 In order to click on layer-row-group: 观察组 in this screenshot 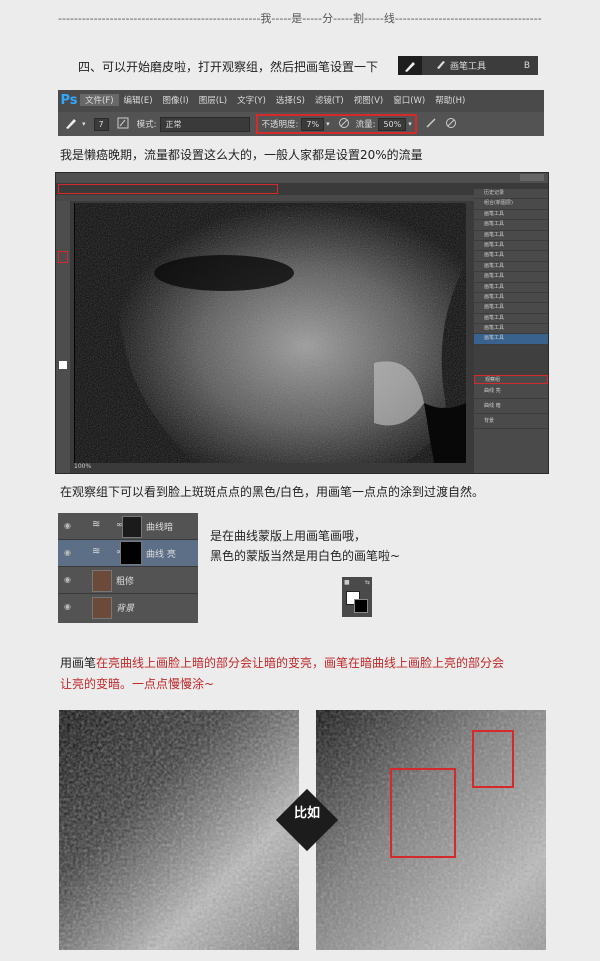, I will do `click(511, 379)`.